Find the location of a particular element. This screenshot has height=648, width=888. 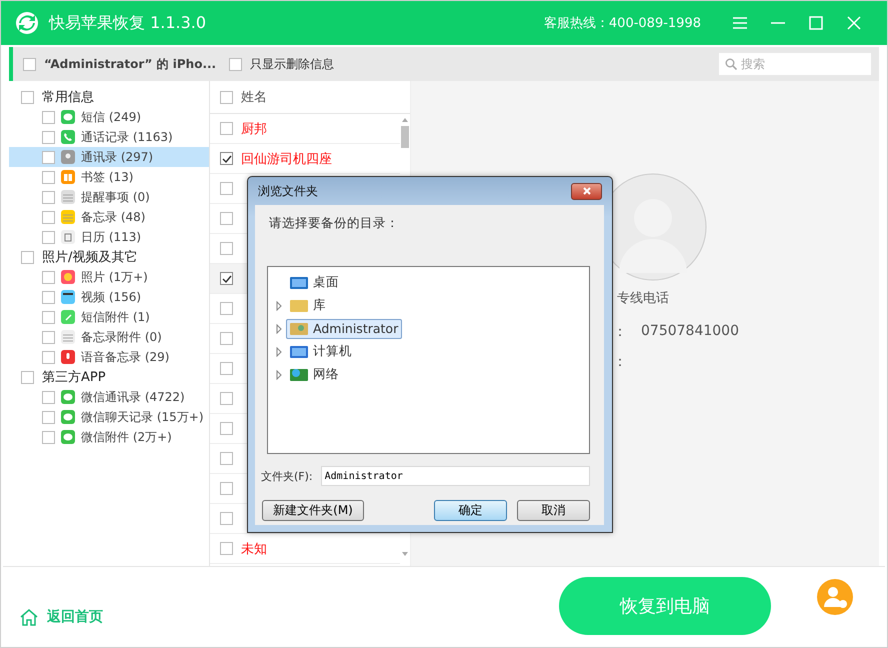

item-label: 微信通讯录 (4722) is located at coordinates (133, 397).